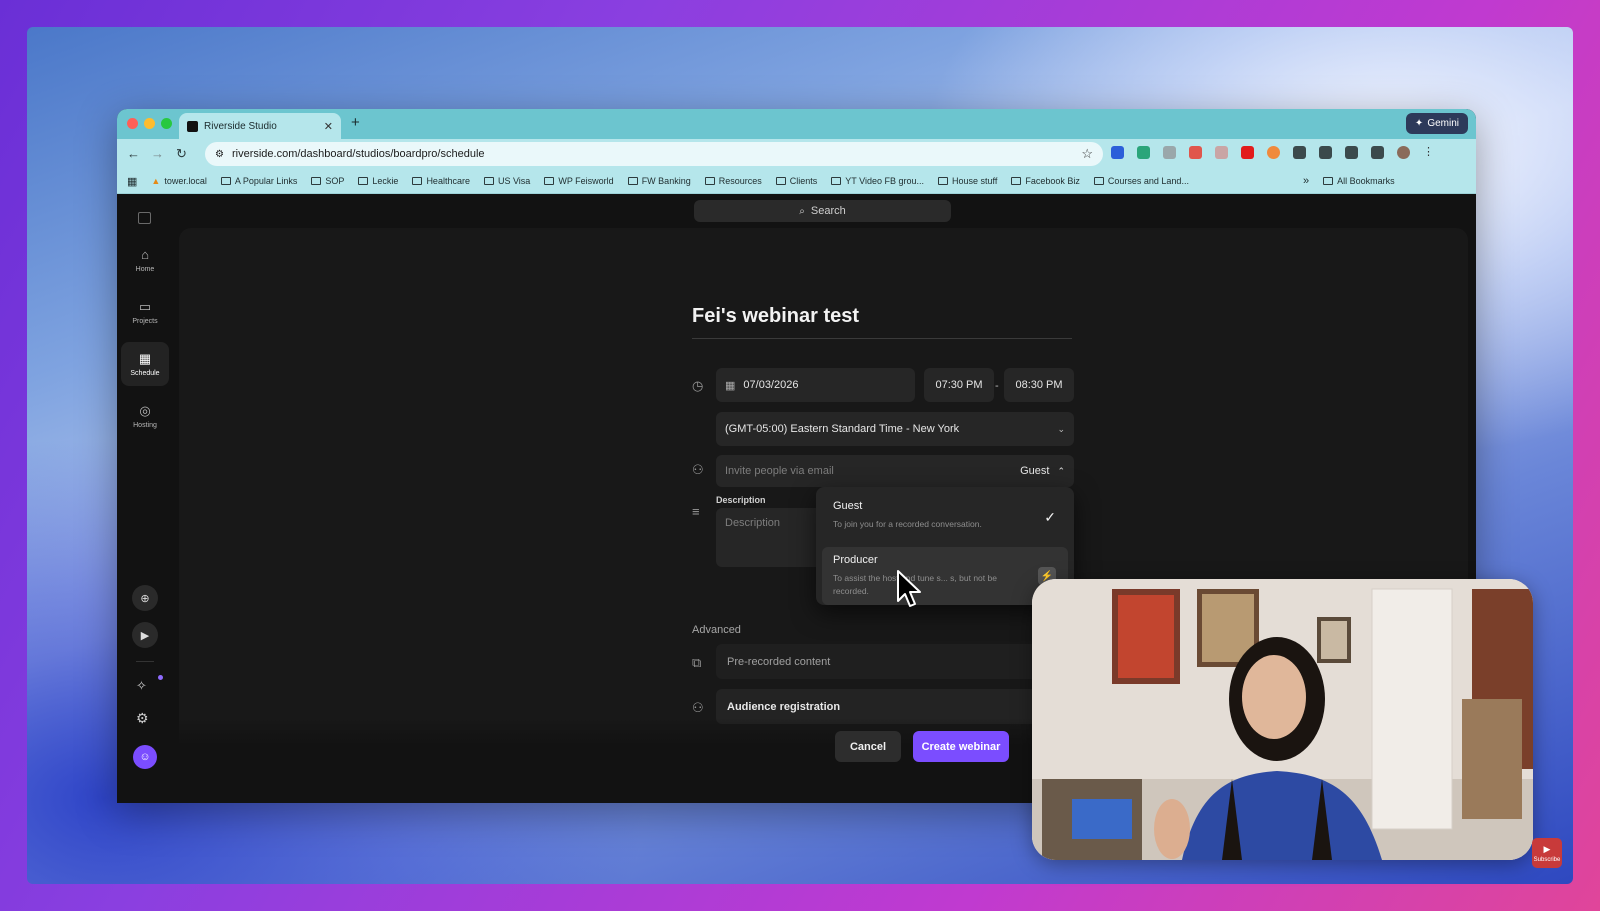 This screenshot has height=911, width=1600. I want to click on bookmarks-overflow-button: », so click(1306, 181).